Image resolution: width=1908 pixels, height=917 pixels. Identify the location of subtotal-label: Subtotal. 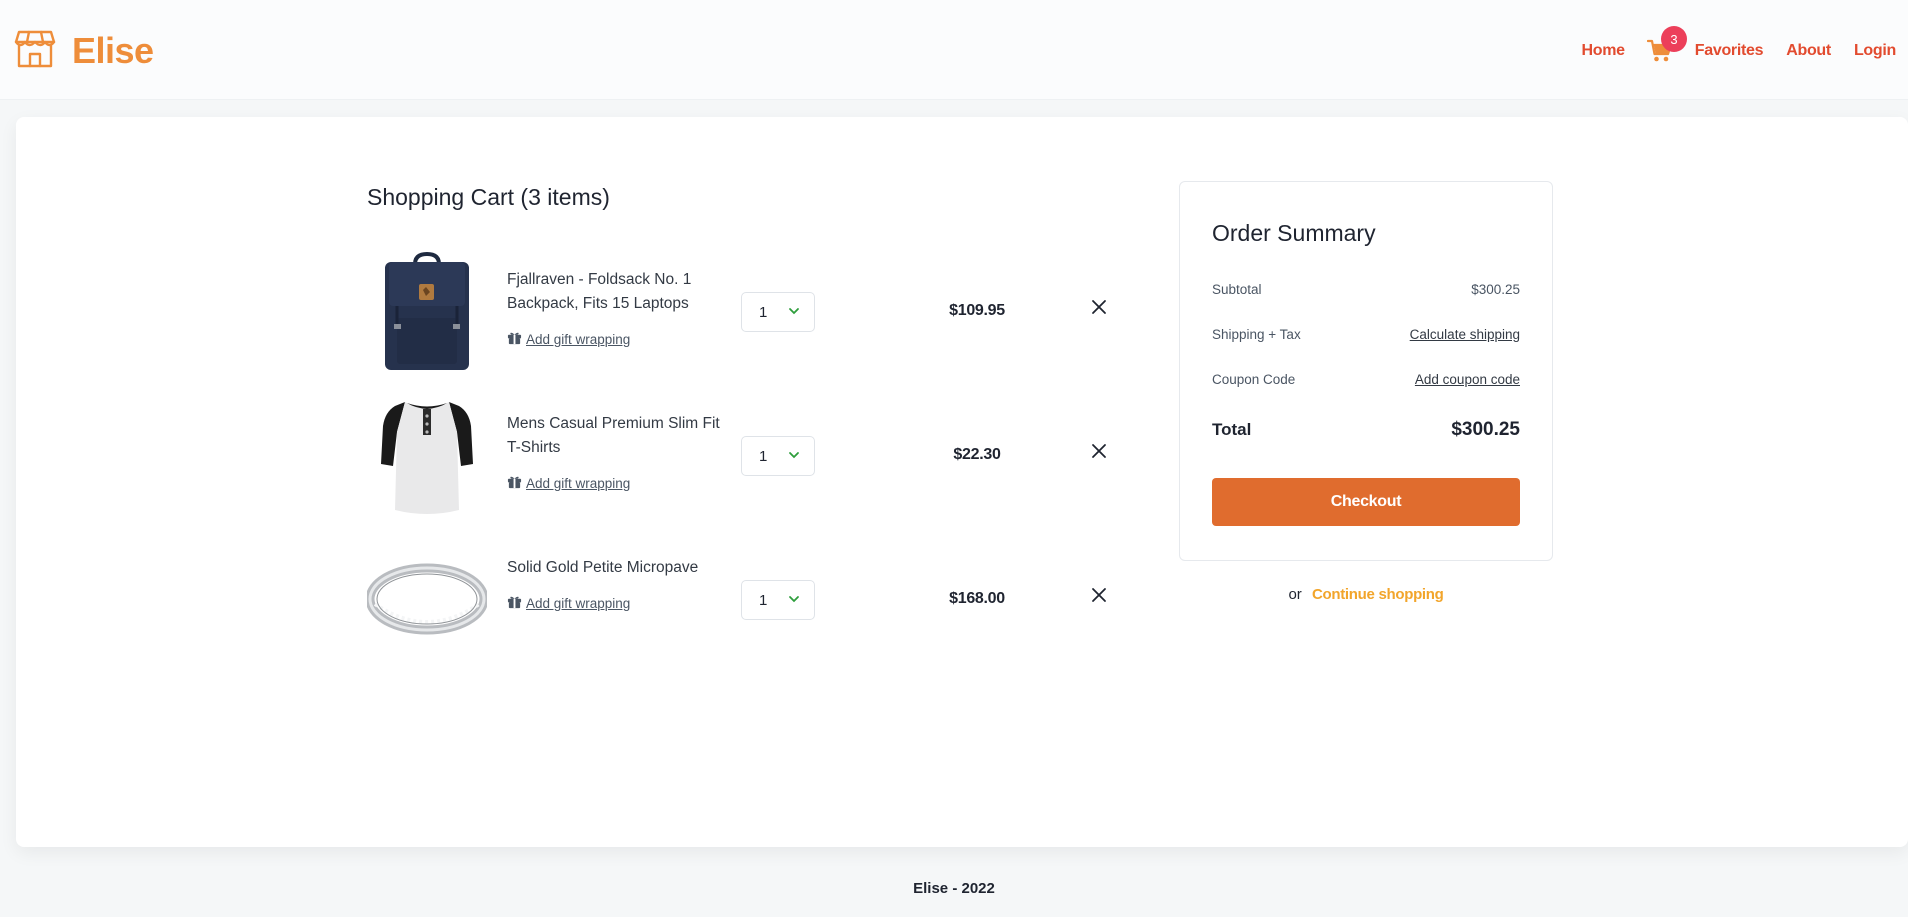
(1237, 289).